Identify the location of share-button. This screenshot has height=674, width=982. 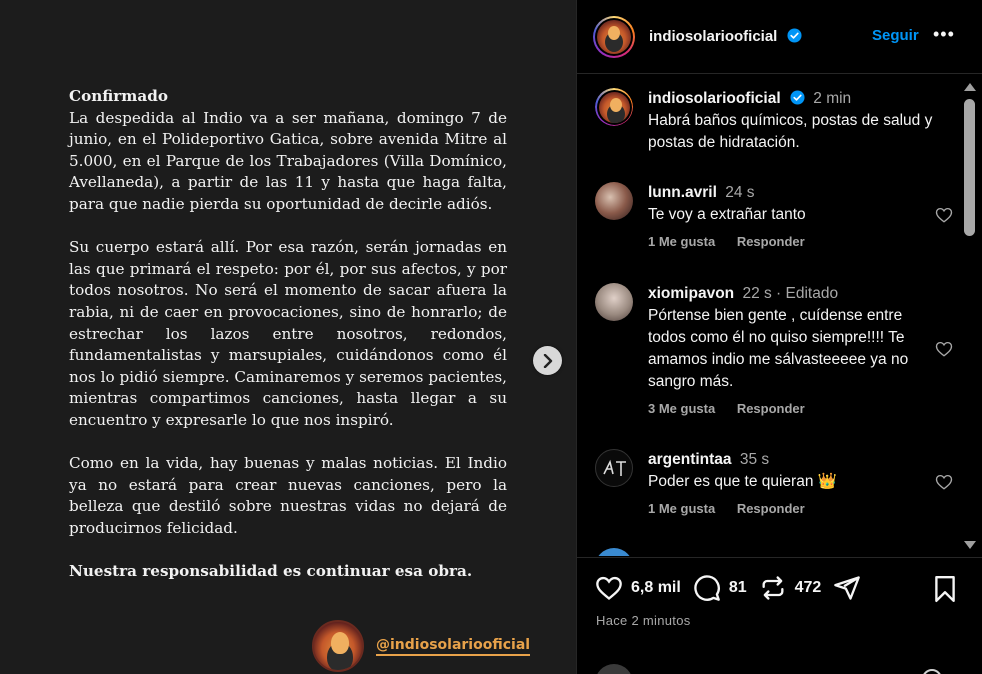
(847, 588).